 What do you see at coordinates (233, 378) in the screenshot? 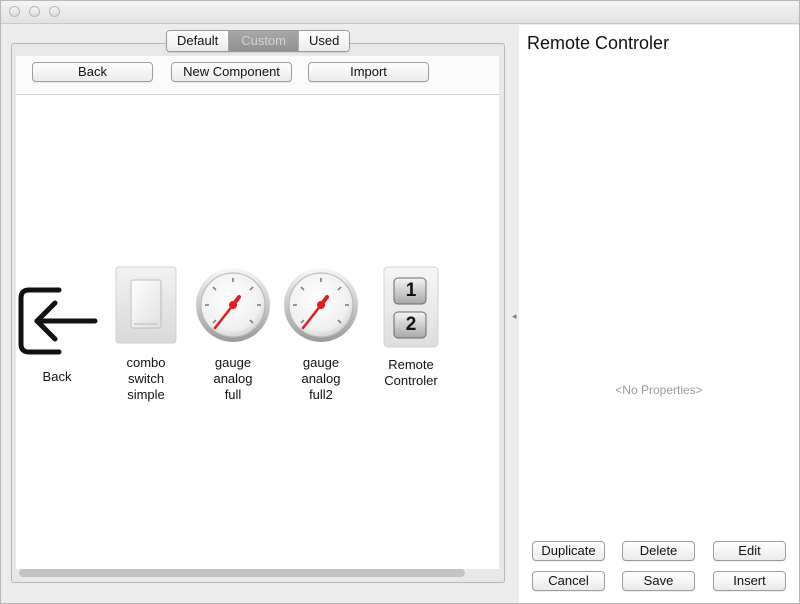
I see `component-label: gauge analog full` at bounding box center [233, 378].